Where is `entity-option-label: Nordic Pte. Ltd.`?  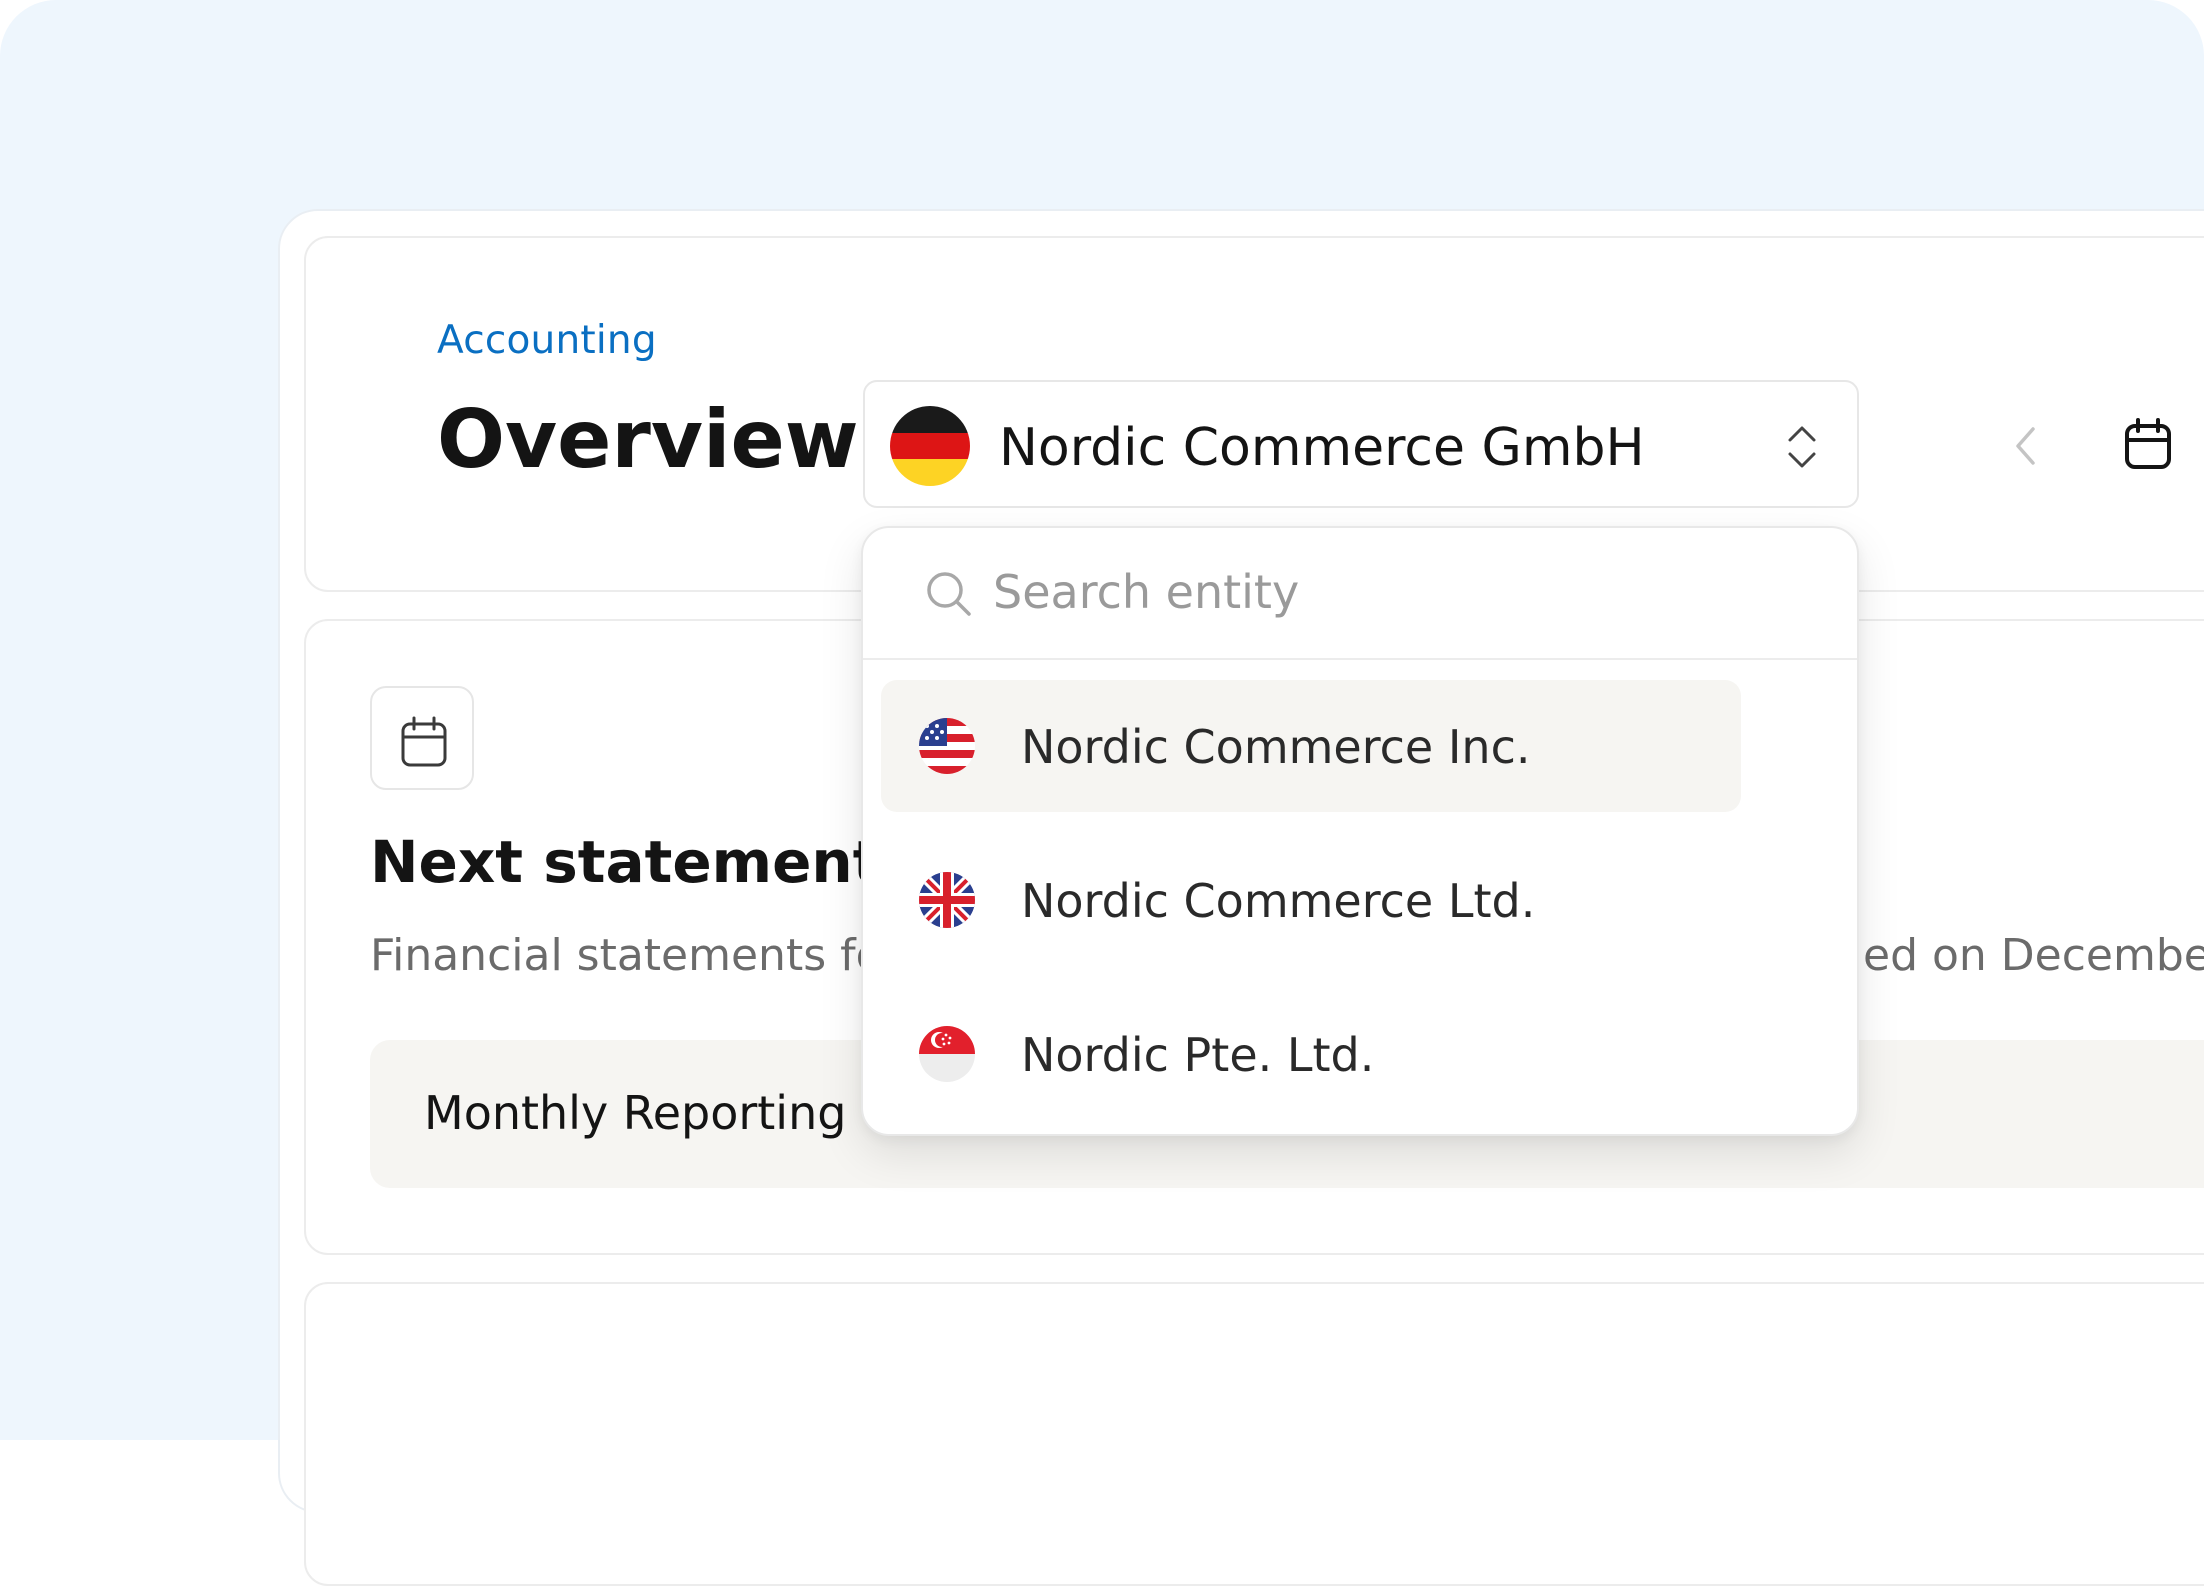 entity-option-label: Nordic Pte. Ltd. is located at coordinates (1198, 1055).